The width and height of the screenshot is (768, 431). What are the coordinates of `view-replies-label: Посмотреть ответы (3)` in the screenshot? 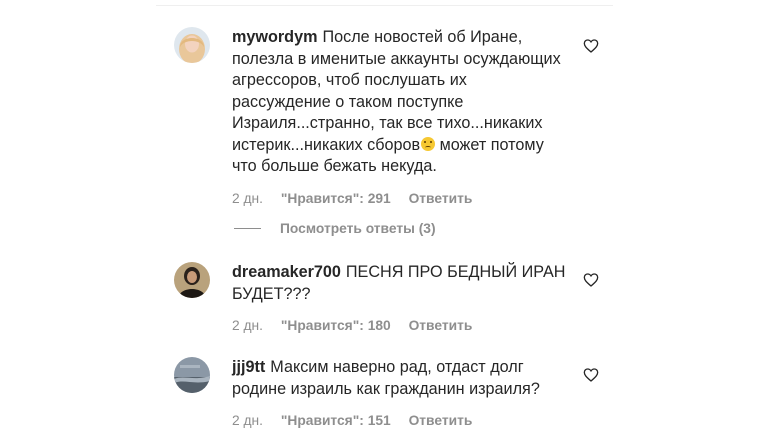 It's located at (358, 228).